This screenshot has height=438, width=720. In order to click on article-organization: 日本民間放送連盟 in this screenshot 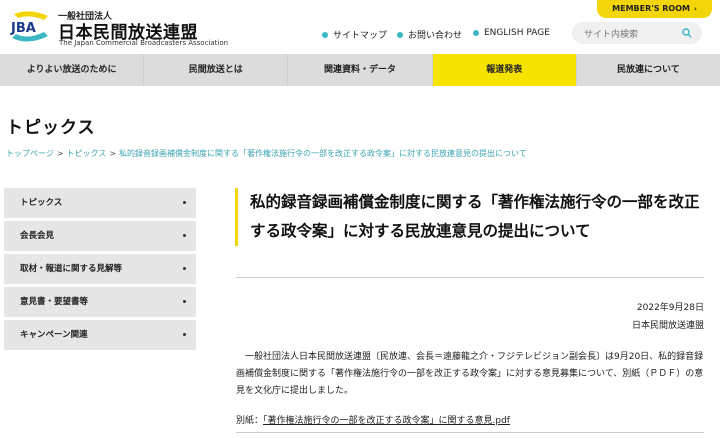, I will do `click(667, 326)`.